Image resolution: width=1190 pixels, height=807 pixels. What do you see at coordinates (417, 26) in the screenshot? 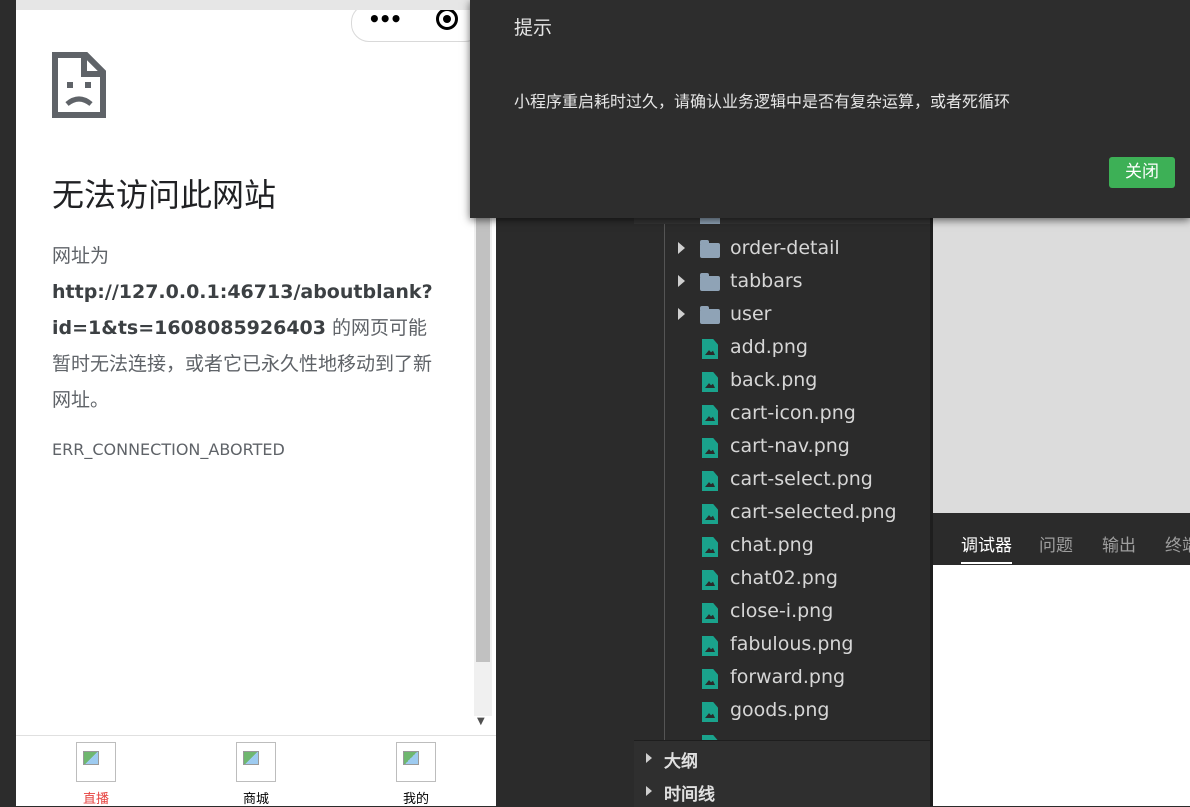
I see `miniprogram-capsule: •••` at bounding box center [417, 26].